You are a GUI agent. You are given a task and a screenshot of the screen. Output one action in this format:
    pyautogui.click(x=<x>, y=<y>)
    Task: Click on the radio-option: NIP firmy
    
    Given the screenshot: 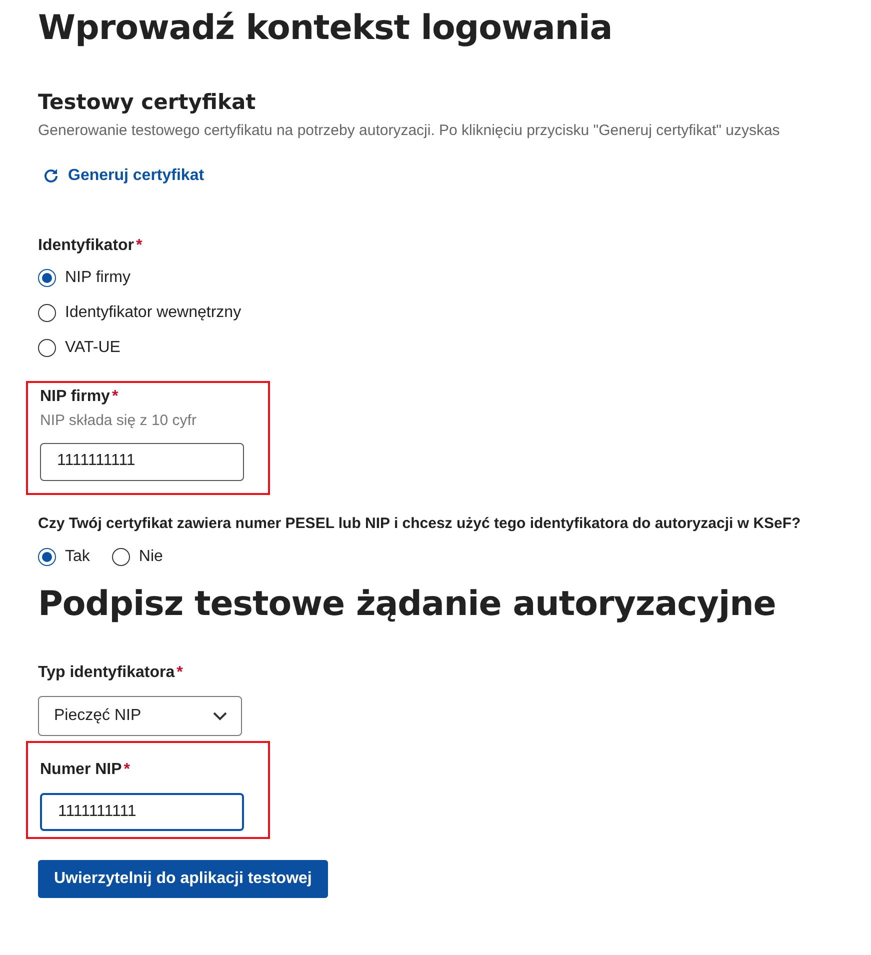 What is the action you would take?
    pyautogui.click(x=84, y=278)
    